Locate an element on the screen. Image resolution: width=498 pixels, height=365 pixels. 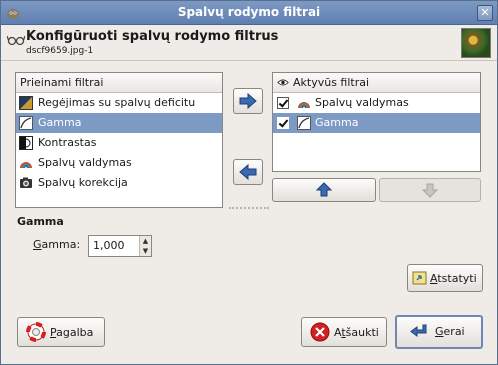
return-arrow-icon is located at coordinates (418, 330).